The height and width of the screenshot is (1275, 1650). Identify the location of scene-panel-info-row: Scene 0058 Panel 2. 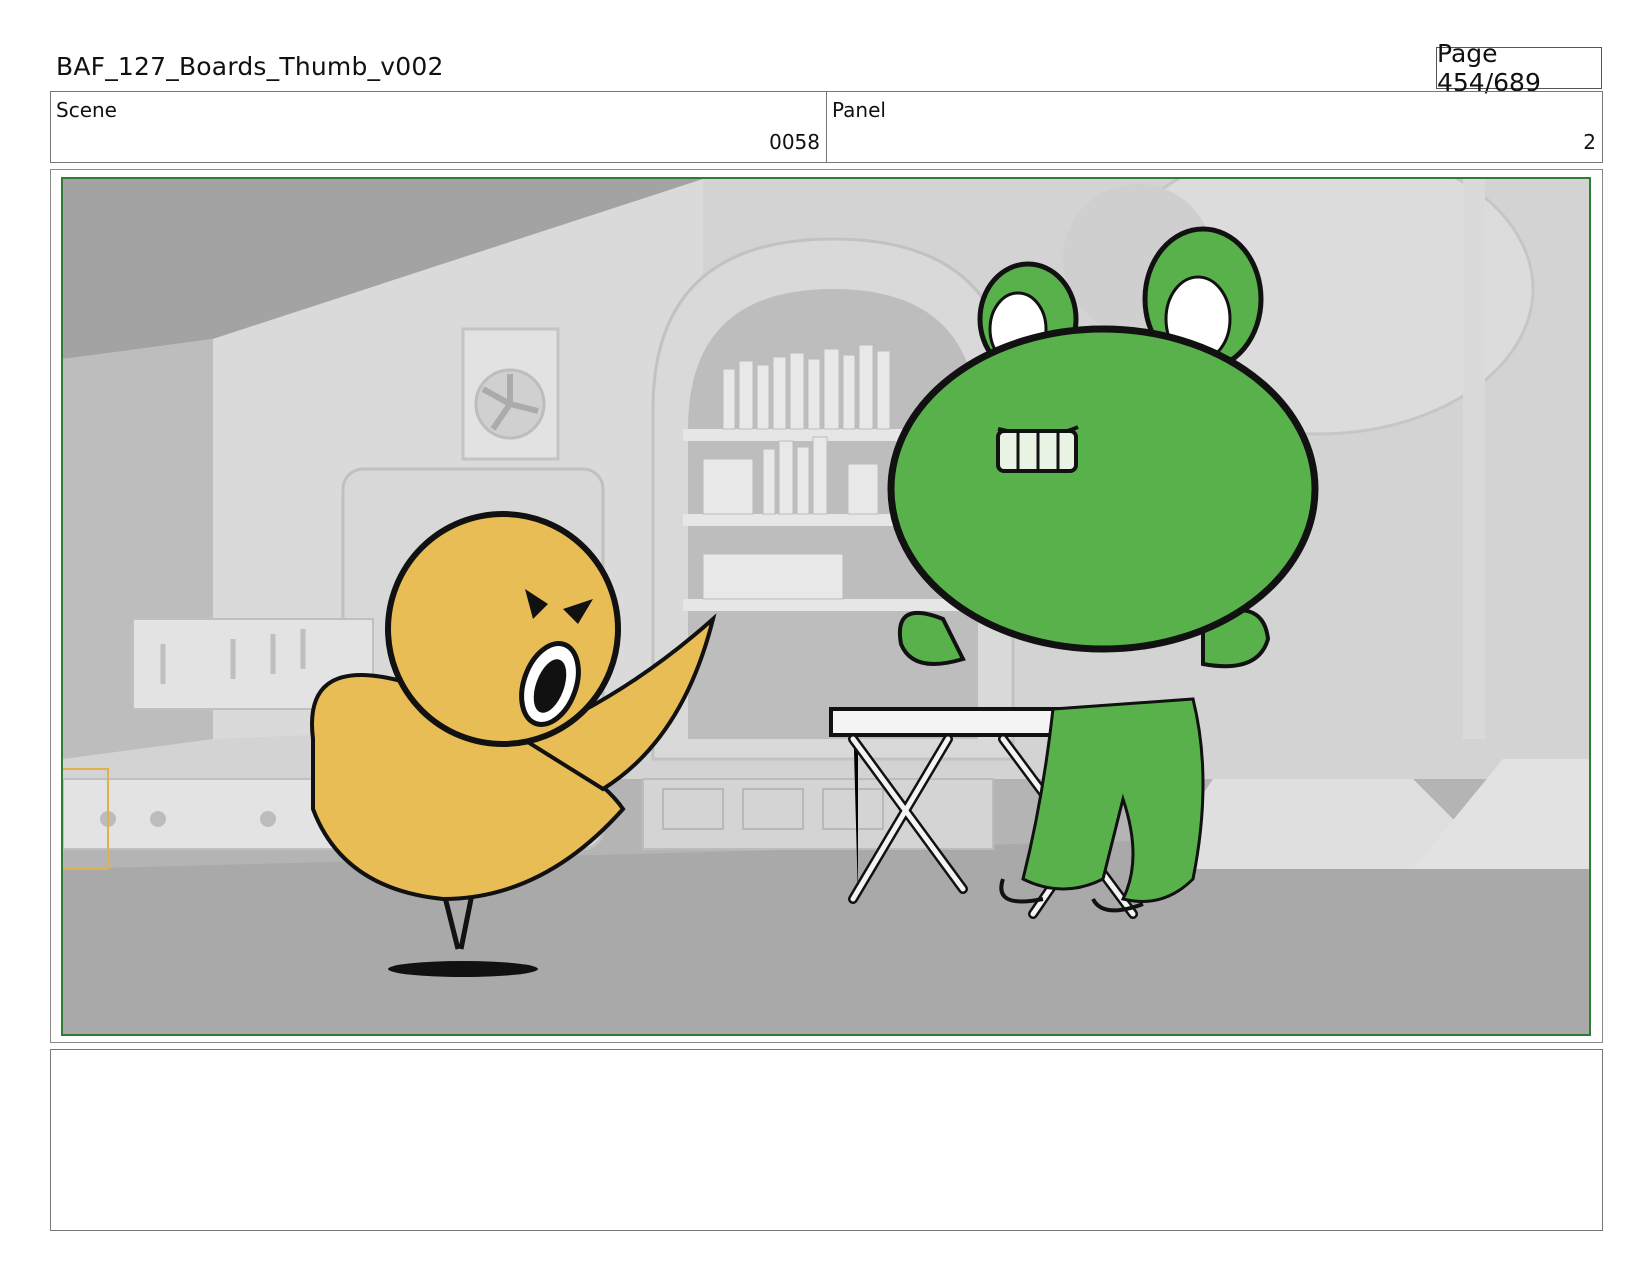
(826, 127).